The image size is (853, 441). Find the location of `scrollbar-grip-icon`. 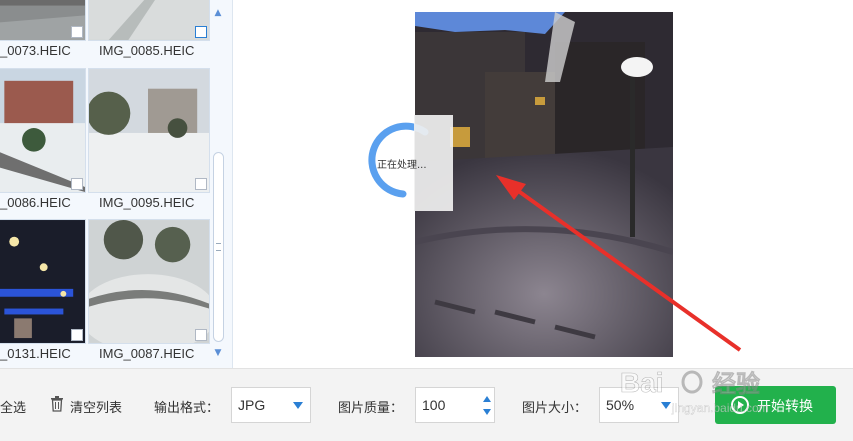

scrollbar-grip-icon is located at coordinates (218, 247).